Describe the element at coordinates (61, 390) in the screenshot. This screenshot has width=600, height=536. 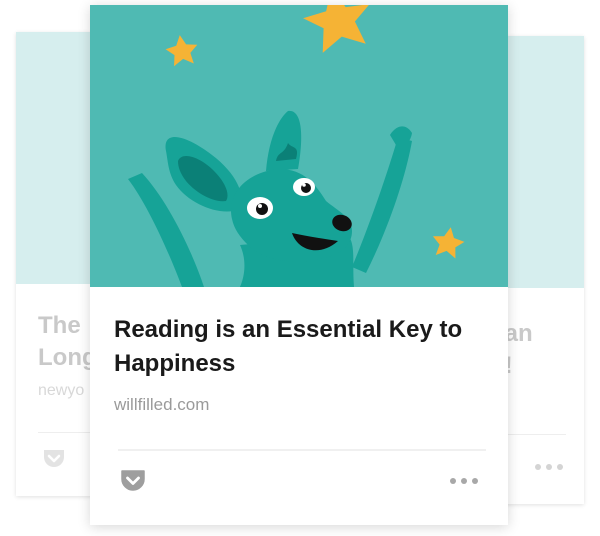
I see `left-card-source: newyo` at that location.